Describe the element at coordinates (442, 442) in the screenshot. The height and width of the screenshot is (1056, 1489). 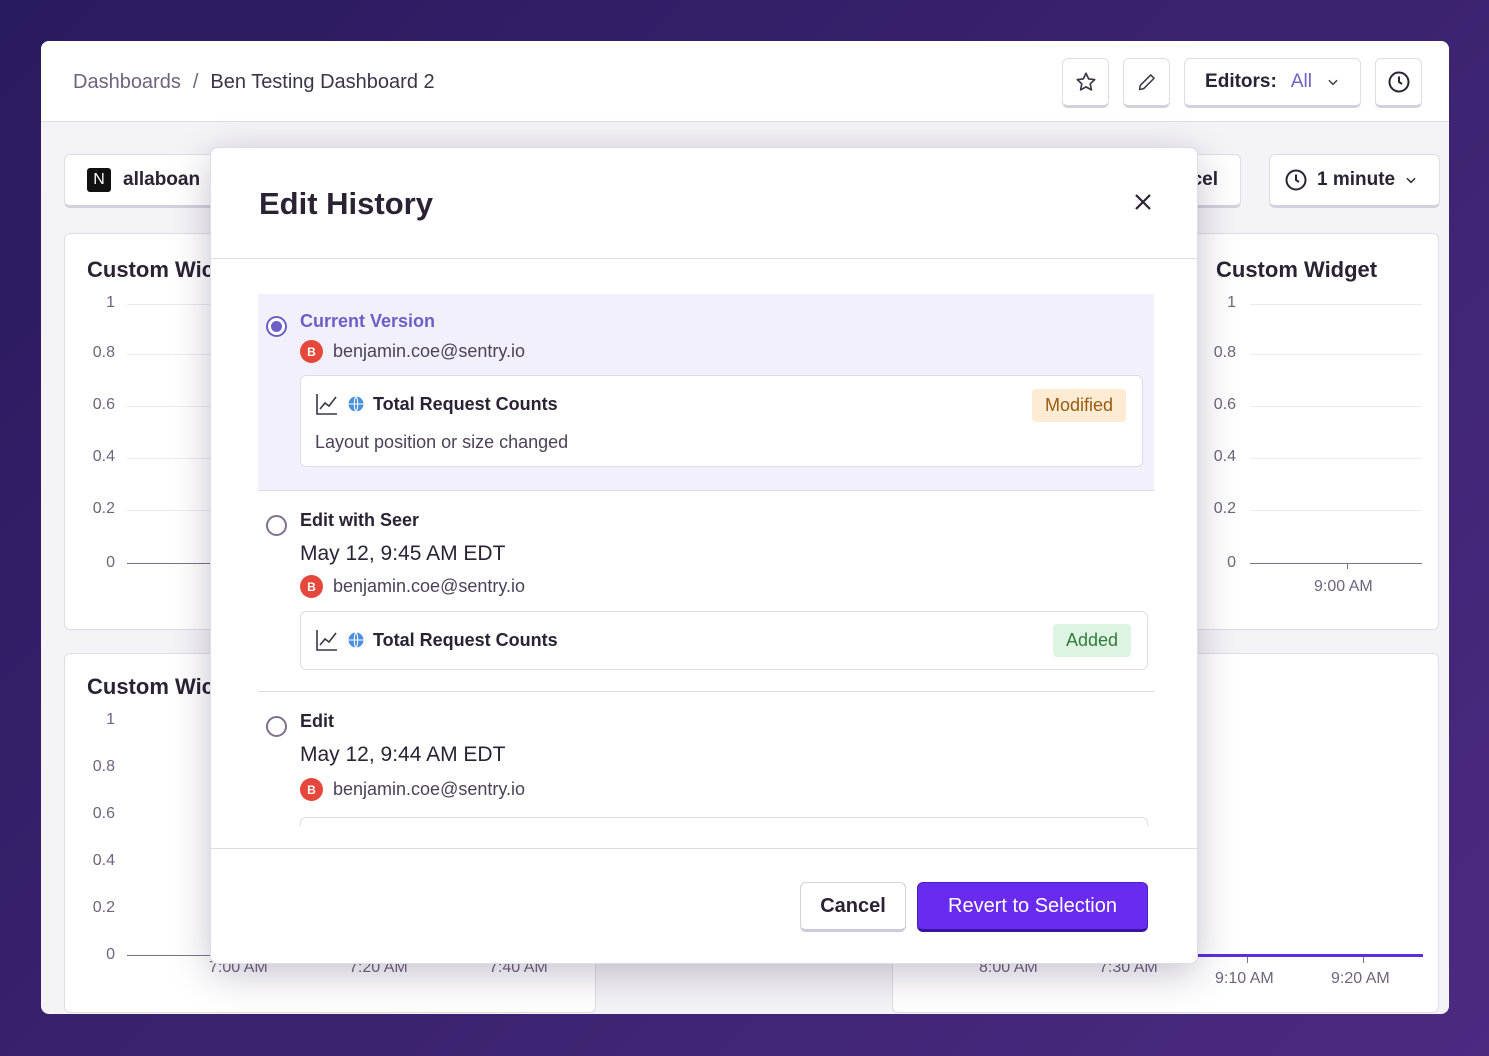
I see `change-description: Layout position or size changed` at that location.